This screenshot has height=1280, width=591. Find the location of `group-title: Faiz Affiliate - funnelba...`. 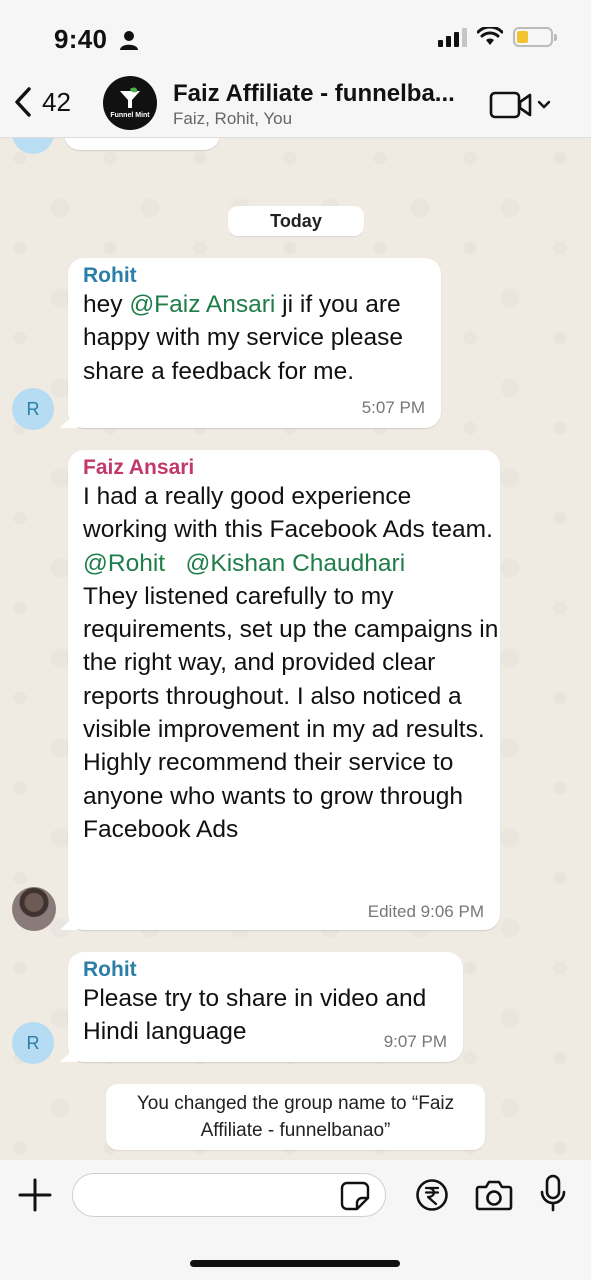

group-title: Faiz Affiliate - funnelba... is located at coordinates (314, 94).